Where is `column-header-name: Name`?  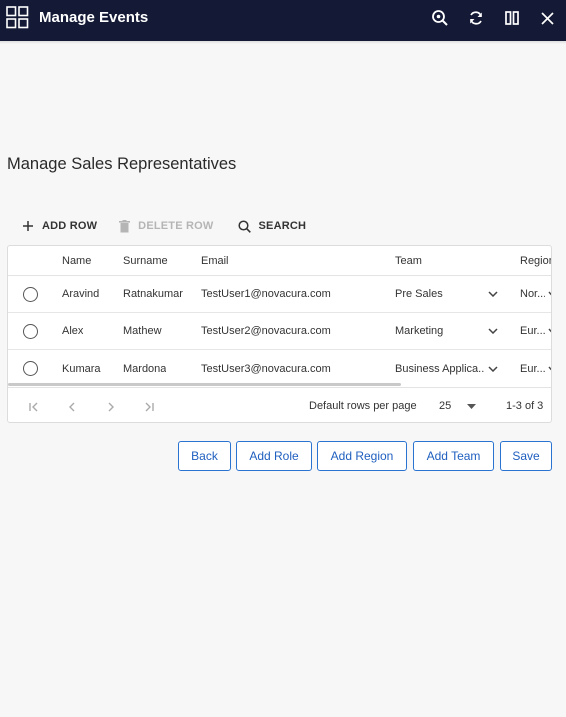 column-header-name: Name is located at coordinates (76, 260).